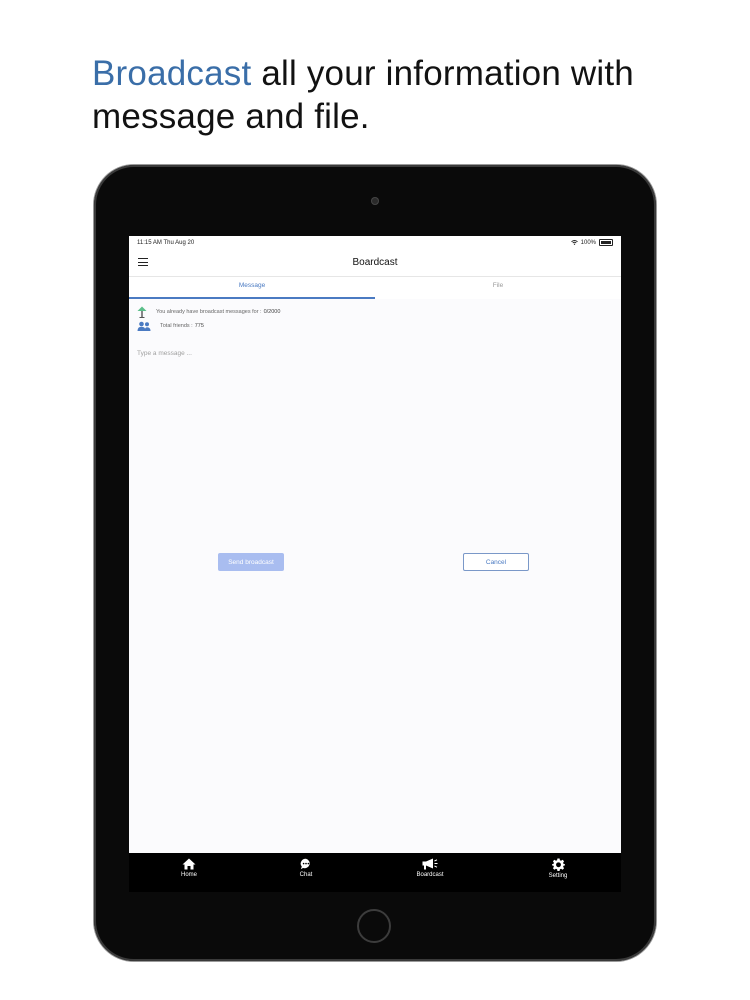  I want to click on battery-icon, so click(606, 242).